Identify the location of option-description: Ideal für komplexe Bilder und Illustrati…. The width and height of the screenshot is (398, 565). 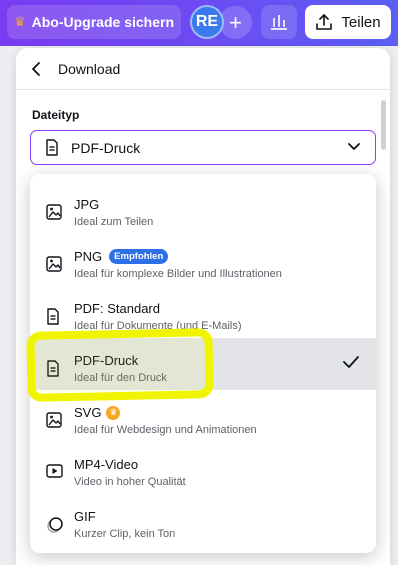
(178, 274).